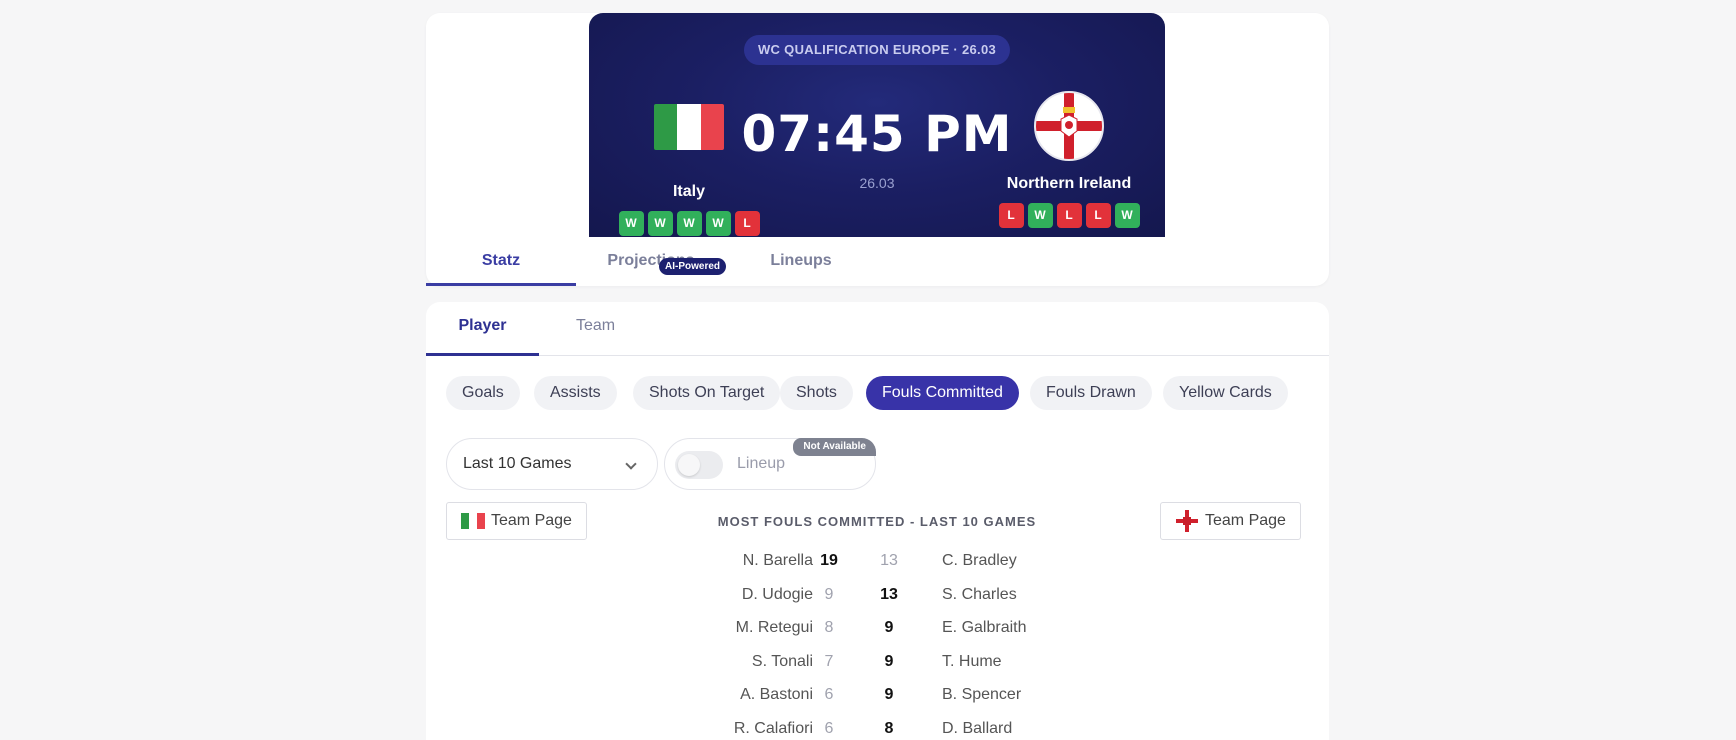  What do you see at coordinates (984, 628) in the screenshot?
I see `away-player-name: E. Galbraith` at bounding box center [984, 628].